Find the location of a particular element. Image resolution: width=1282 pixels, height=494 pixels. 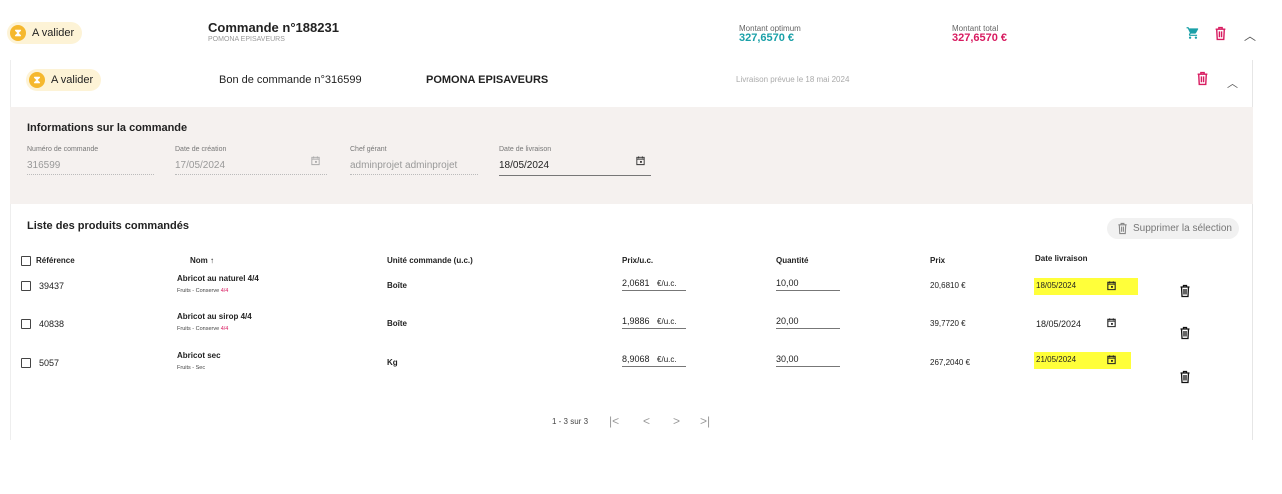

row-price: 20,6810 € is located at coordinates (948, 285).